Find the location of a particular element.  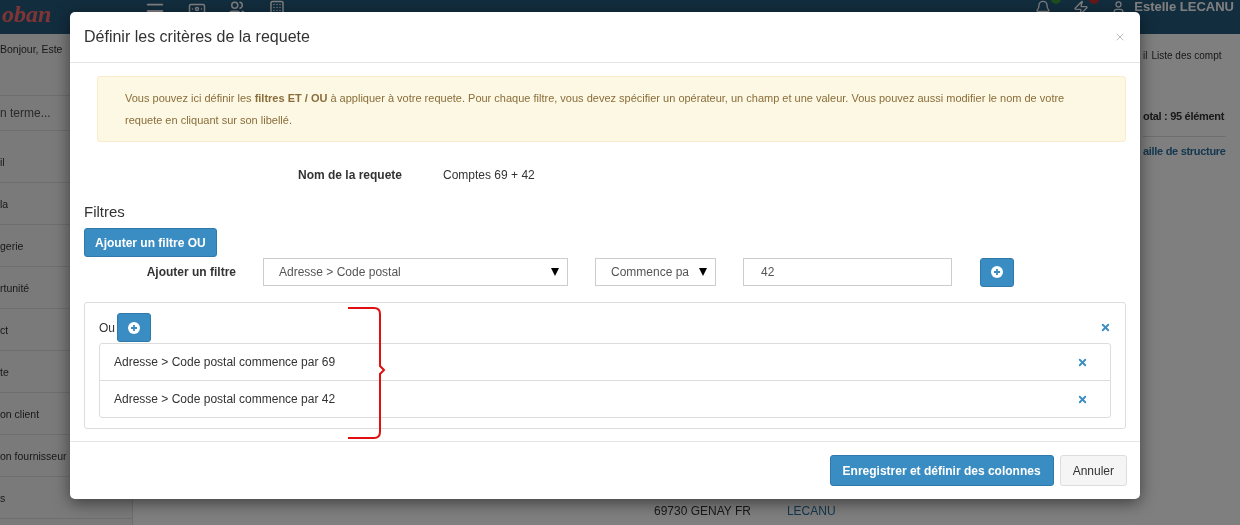

user-name: Estelle LECANU is located at coordinates (1184, 7).